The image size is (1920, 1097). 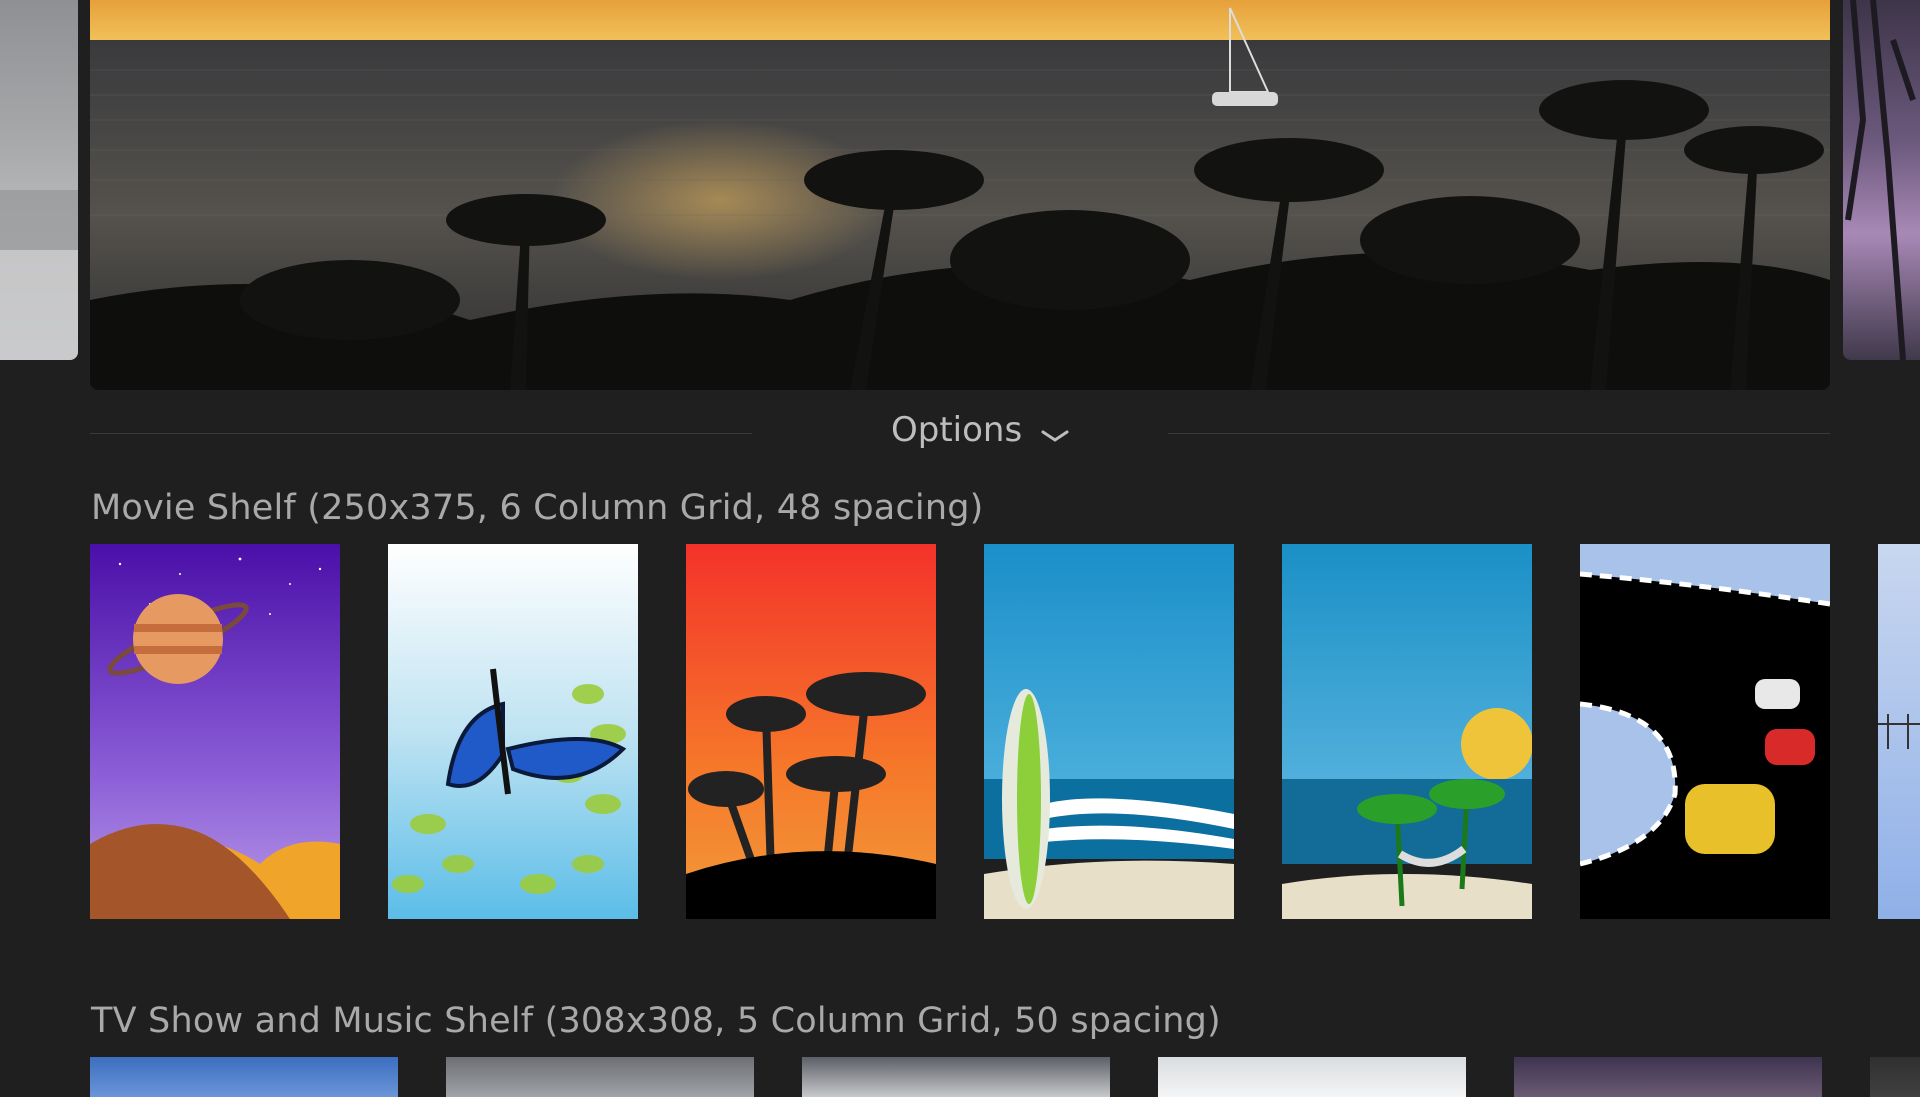 I want to click on movie-poster-palms, so click(x=811, y=731).